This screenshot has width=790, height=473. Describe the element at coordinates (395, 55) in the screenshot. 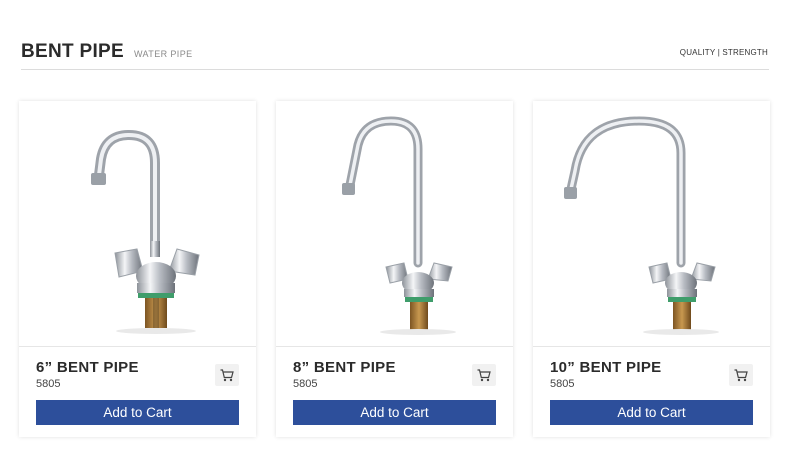

I see `section-header: BENT PIPE WATER PIPE QUALITY | STRENGTH` at that location.